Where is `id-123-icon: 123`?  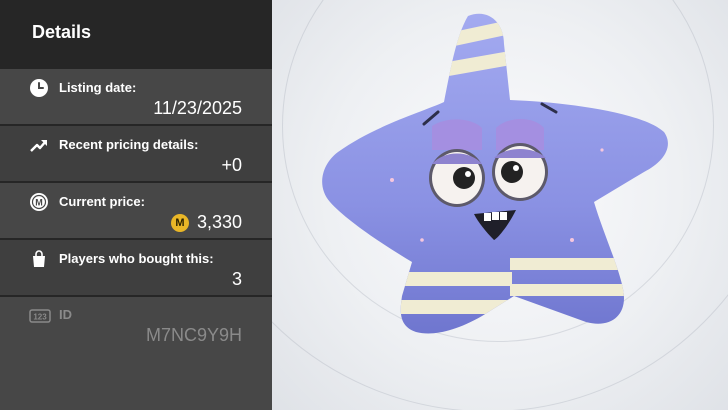 id-123-icon: 123 is located at coordinates (40, 316).